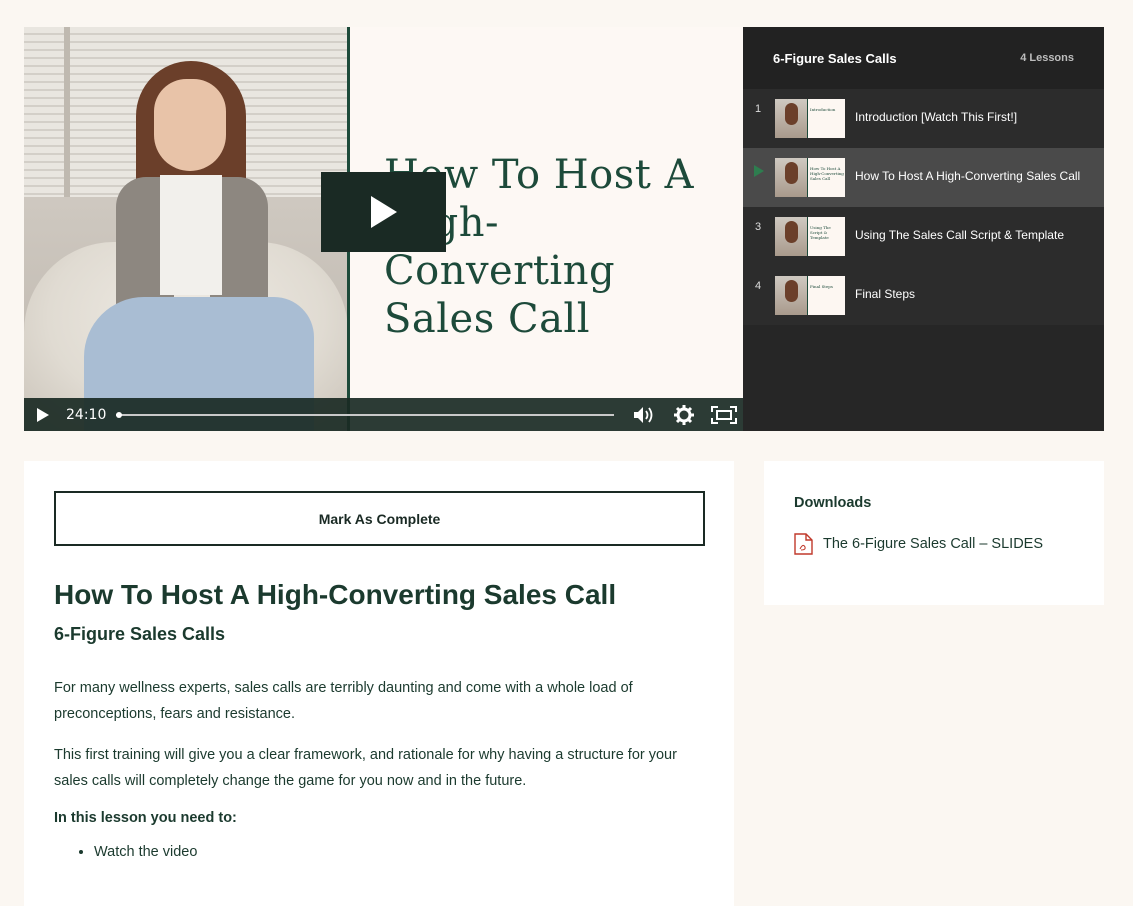 Image resolution: width=1133 pixels, height=906 pixels. What do you see at coordinates (758, 286) in the screenshot?
I see `playlist-item-number: 4` at bounding box center [758, 286].